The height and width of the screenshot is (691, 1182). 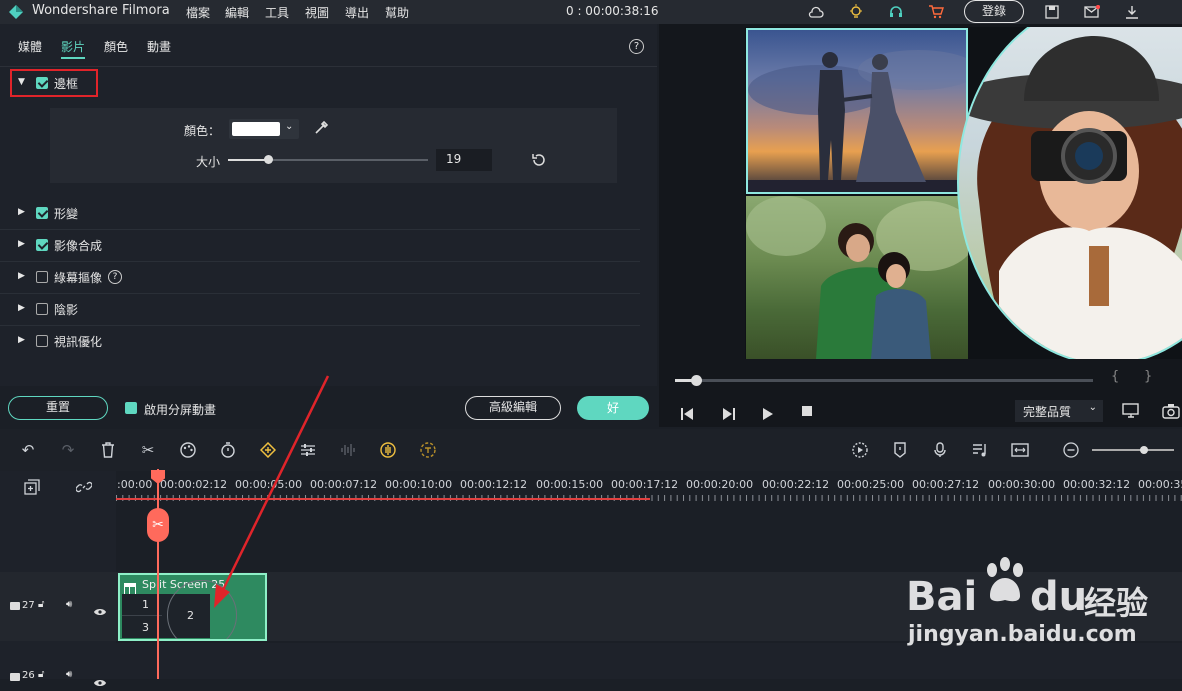 What do you see at coordinates (942, 597) in the screenshot?
I see `watermark-brand: Bai` at bounding box center [942, 597].